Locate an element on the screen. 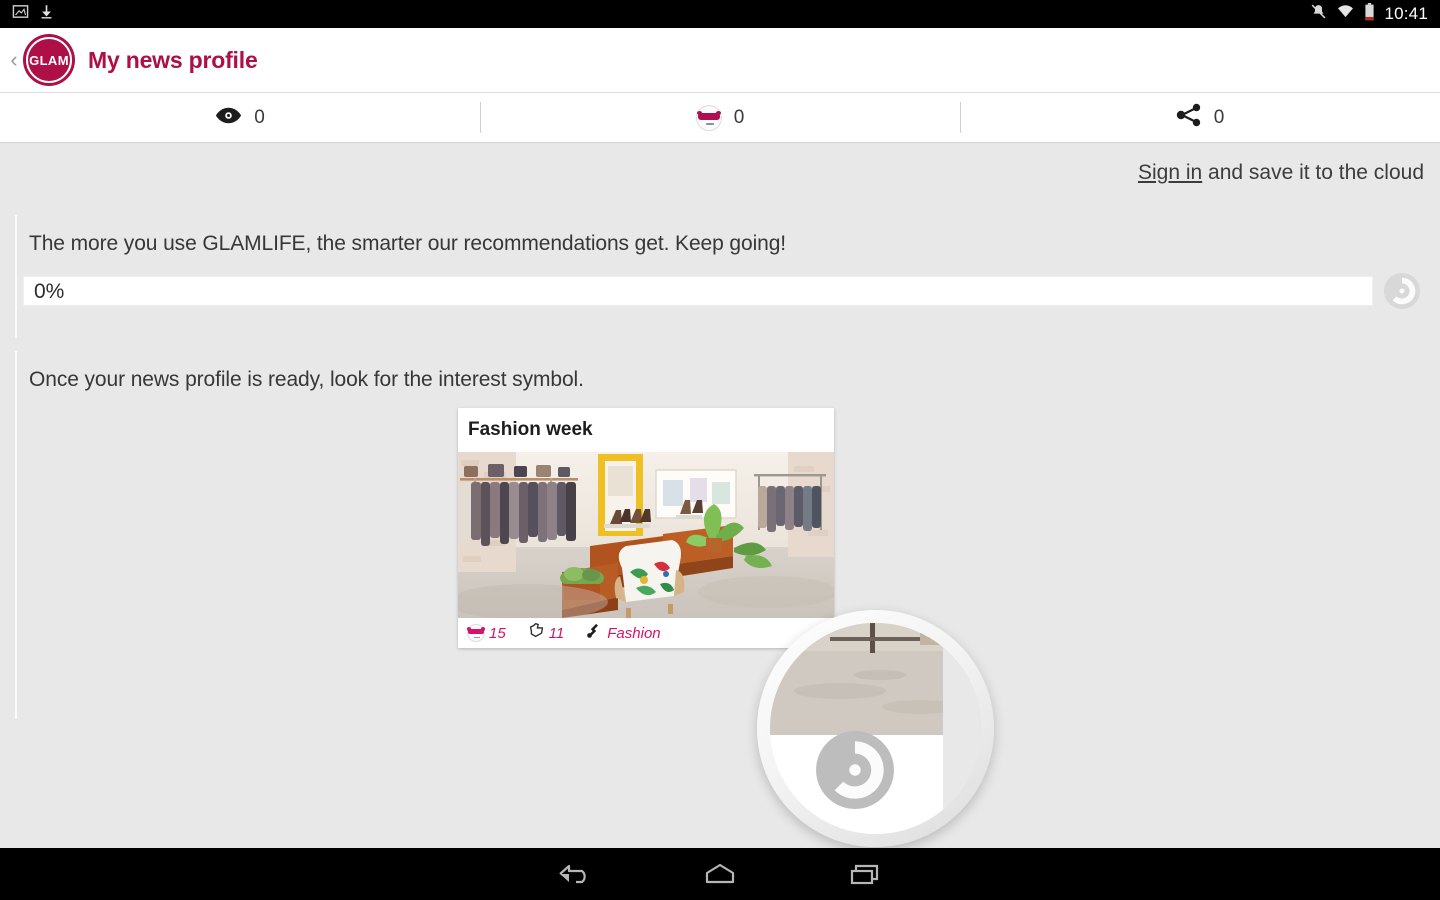 This screenshot has height=900, width=1440. stat-reactions: 0 is located at coordinates (720, 117).